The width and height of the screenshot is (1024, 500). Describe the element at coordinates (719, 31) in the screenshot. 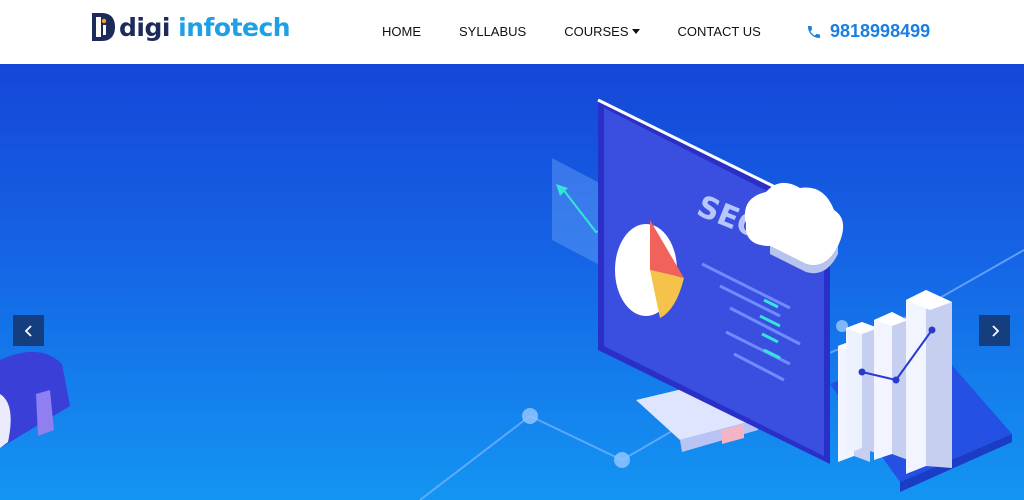

I see `nav-contact-us: CONTACT US` at that location.